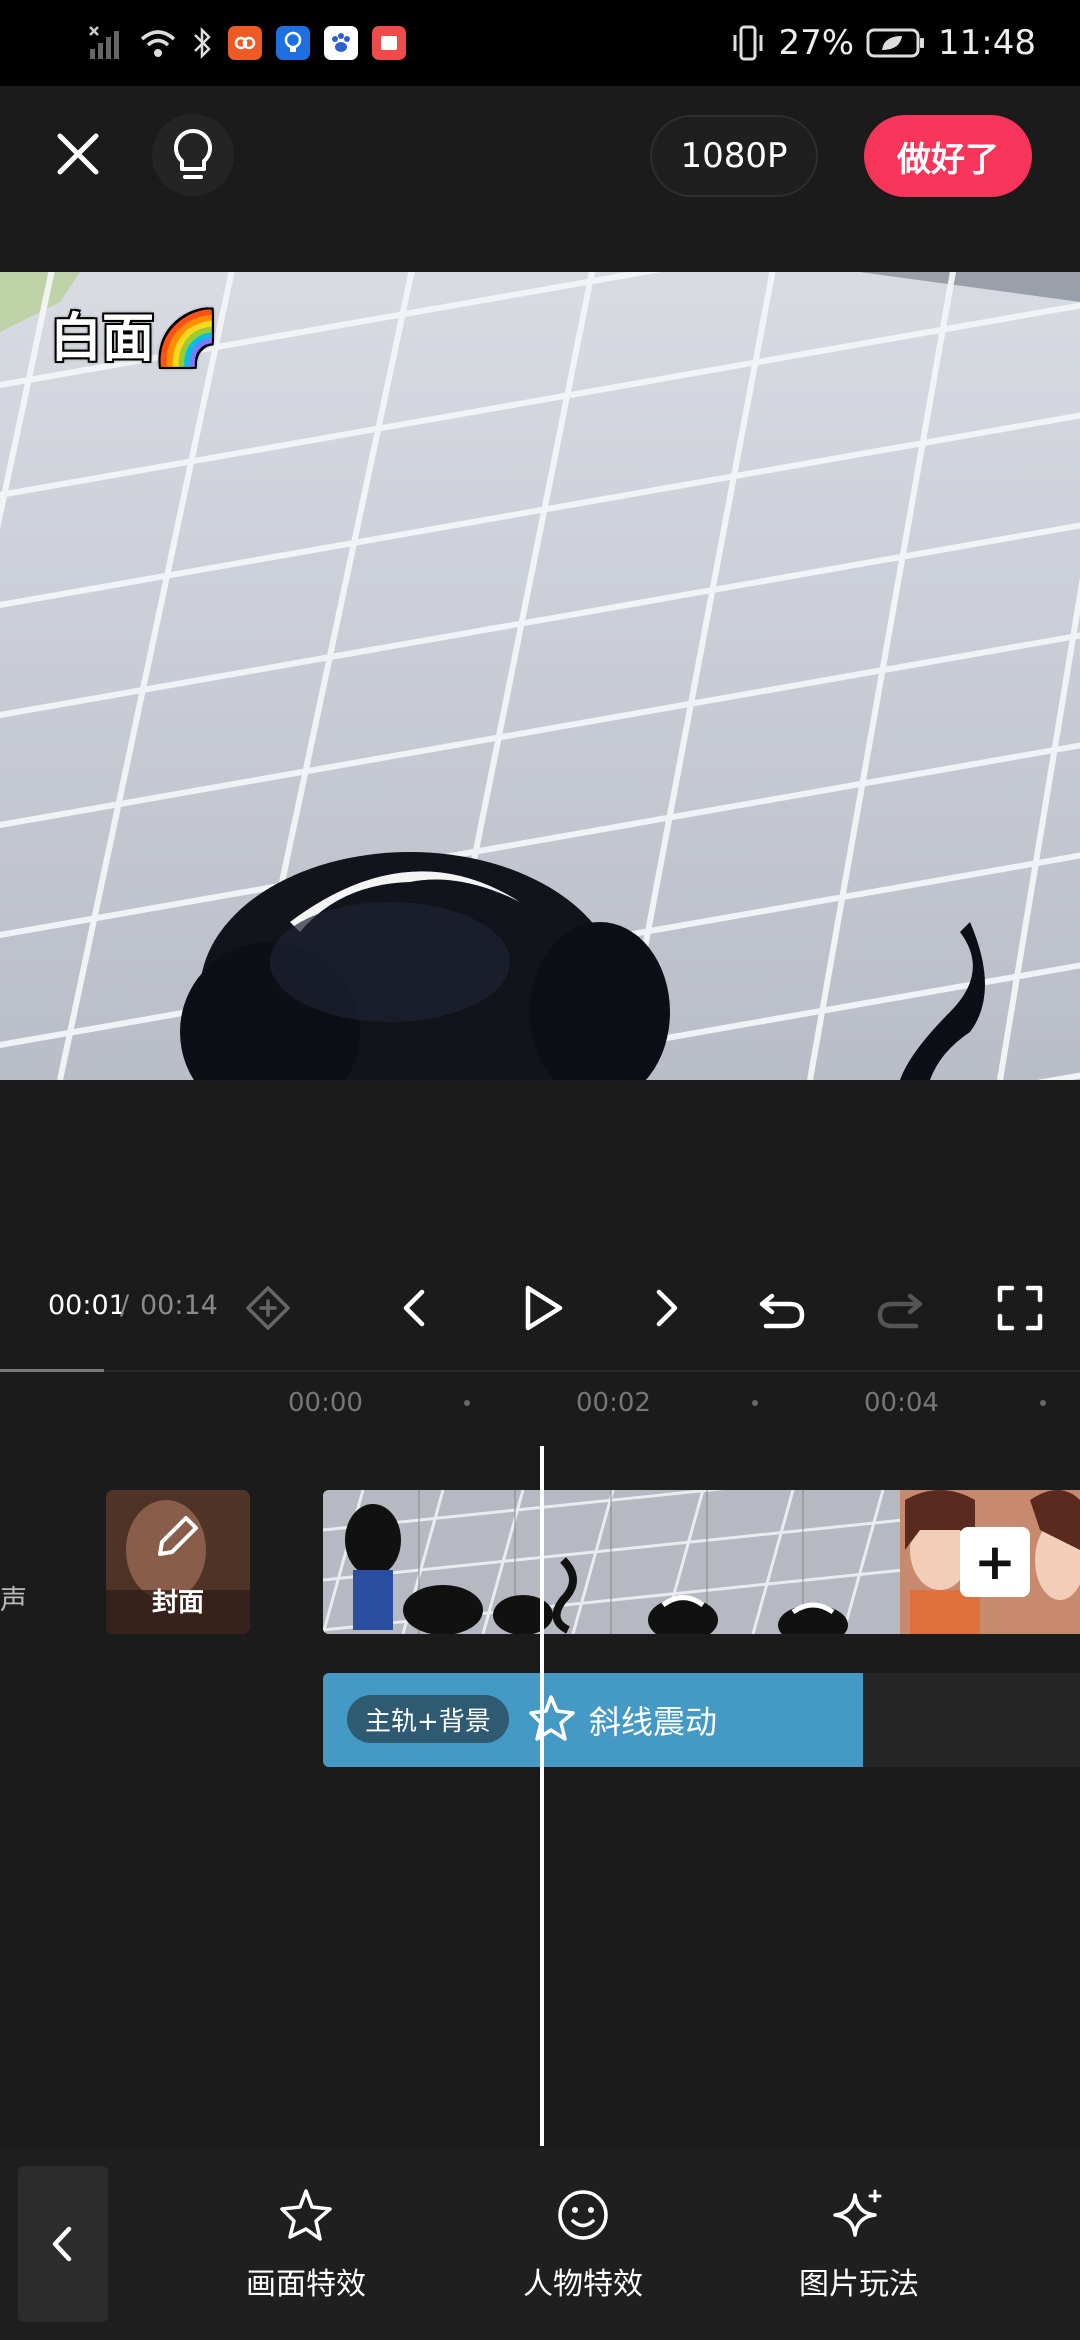 The height and width of the screenshot is (2340, 1080). I want to click on tab-label: 画面特效, so click(306, 2284).